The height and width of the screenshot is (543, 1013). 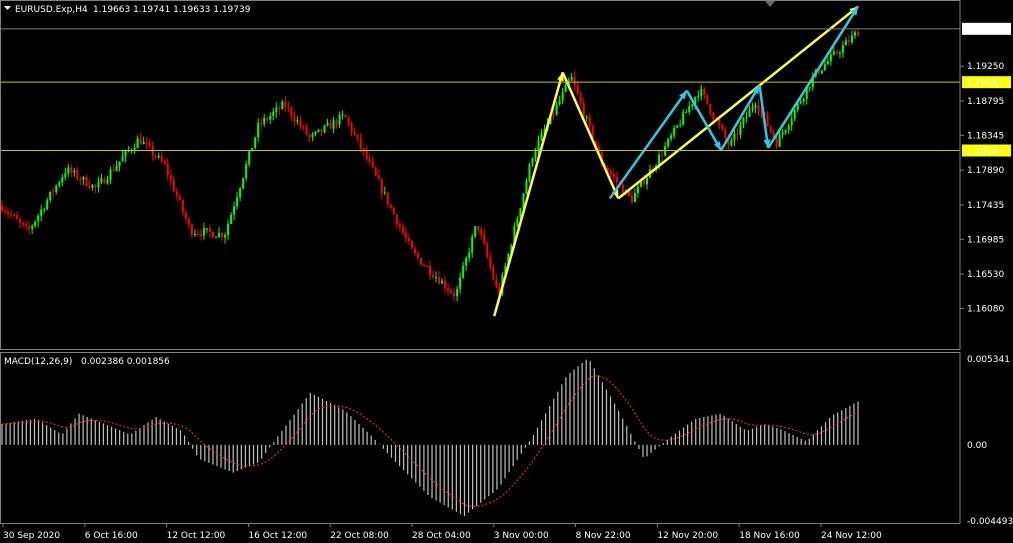 What do you see at coordinates (7, 8) in the screenshot?
I see `symbol-menu-icon` at bounding box center [7, 8].